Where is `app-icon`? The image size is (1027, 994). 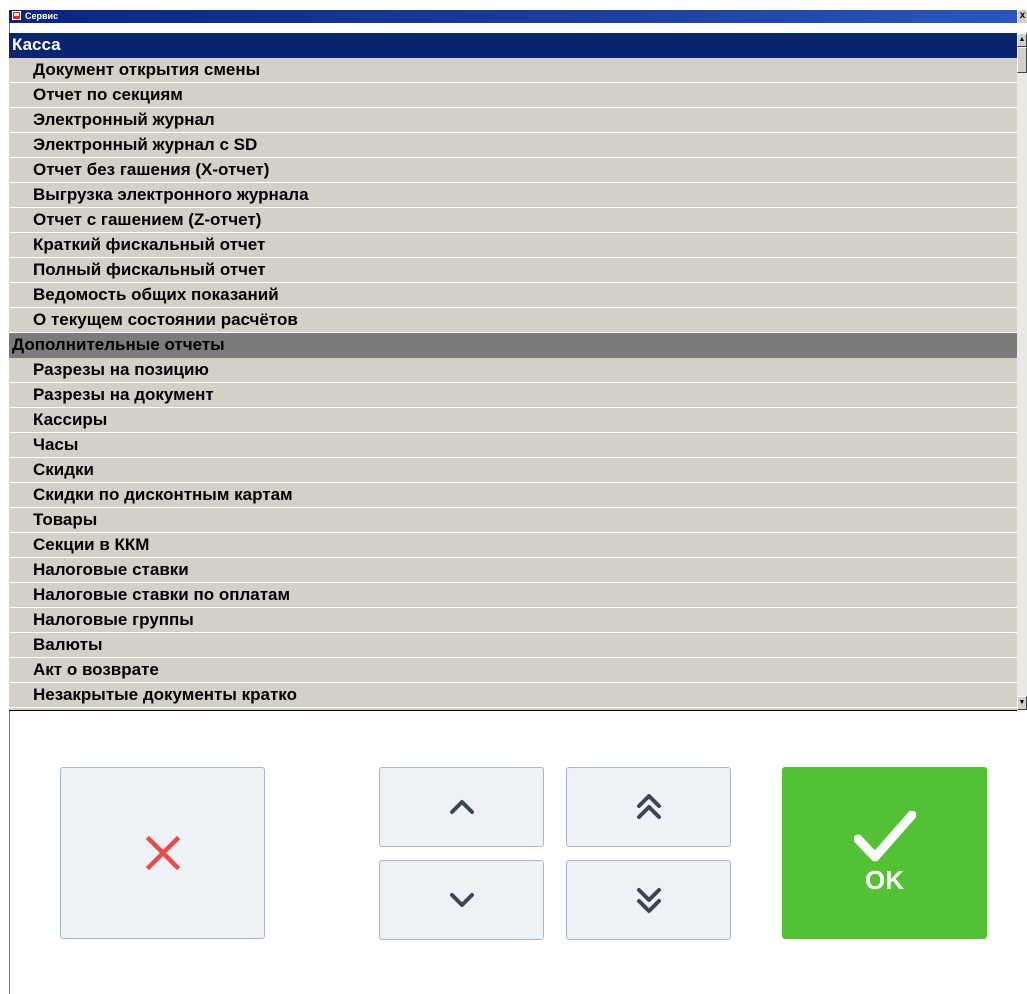
app-icon is located at coordinates (16, 15).